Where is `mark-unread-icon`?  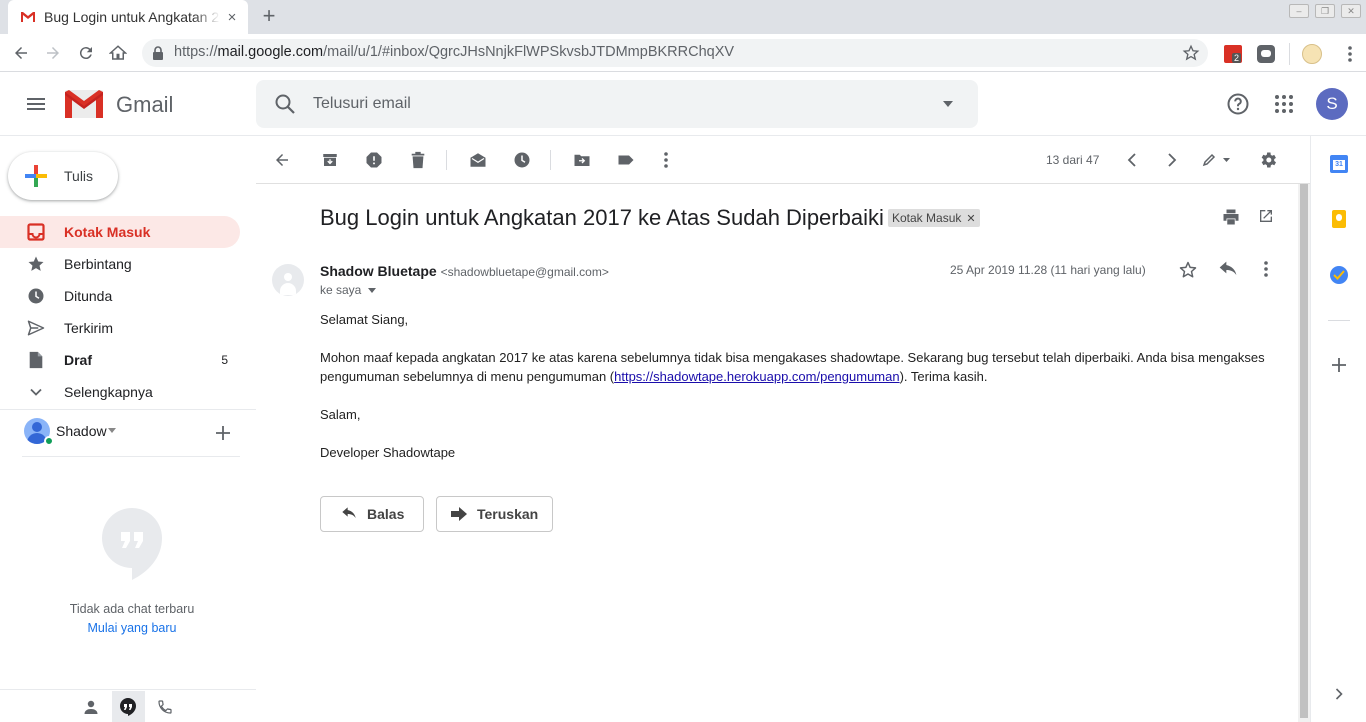
mark-unread-icon is located at coordinates (478, 160).